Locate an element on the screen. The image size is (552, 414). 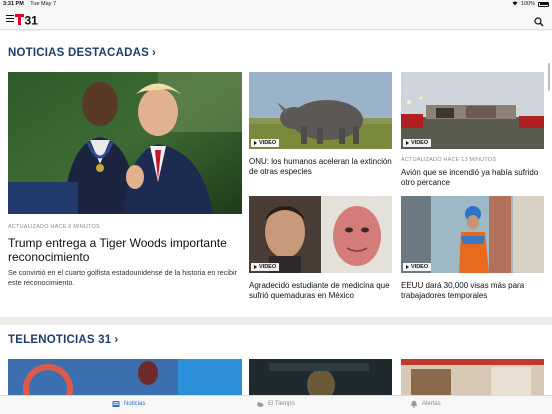
card-image-extinction: VIDEO is located at coordinates (320, 110).